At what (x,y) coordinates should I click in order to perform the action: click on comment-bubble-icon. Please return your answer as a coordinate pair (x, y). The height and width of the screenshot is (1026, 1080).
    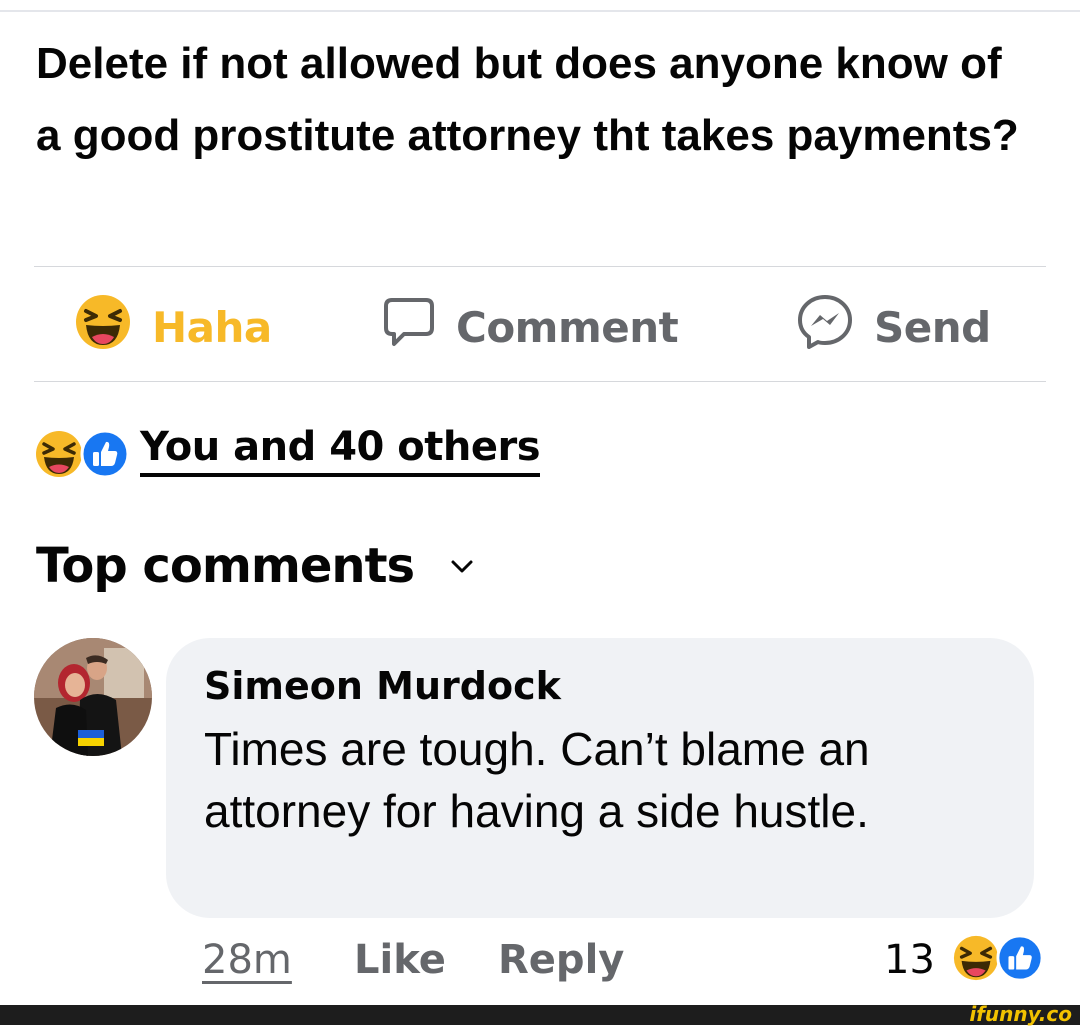
    Looking at the image, I should click on (409, 327).